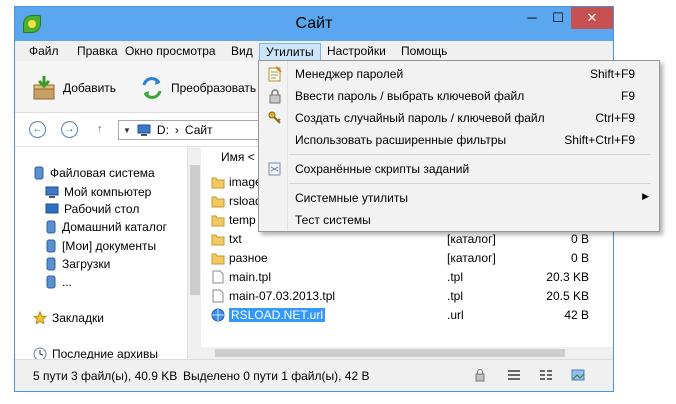 The height and width of the screenshot is (404, 676). I want to click on file-name: txt, so click(235, 239).